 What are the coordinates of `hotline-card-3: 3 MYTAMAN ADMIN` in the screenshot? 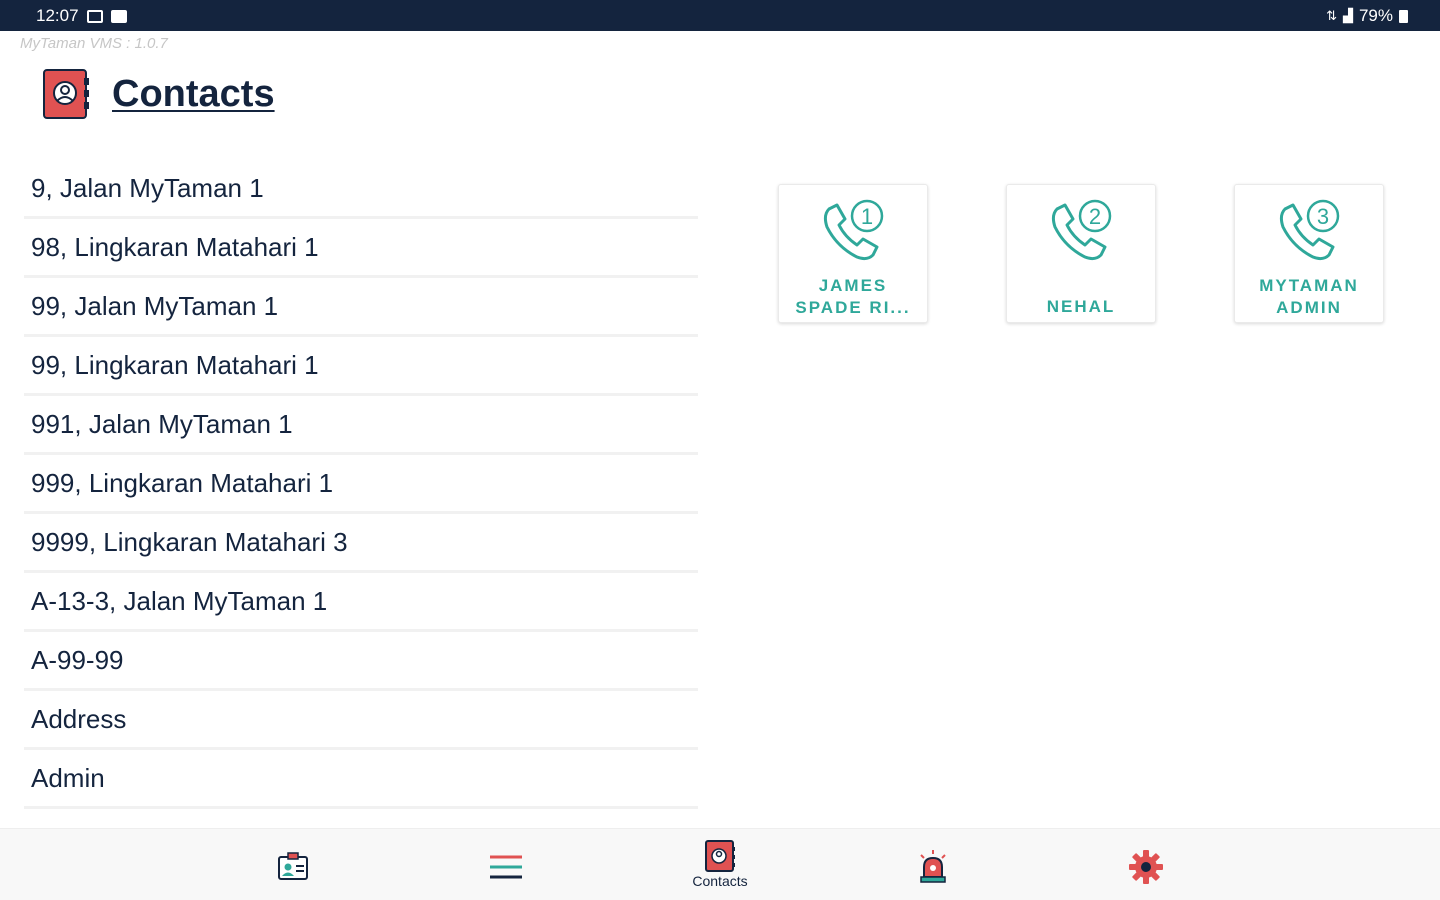 It's located at (1309, 253).